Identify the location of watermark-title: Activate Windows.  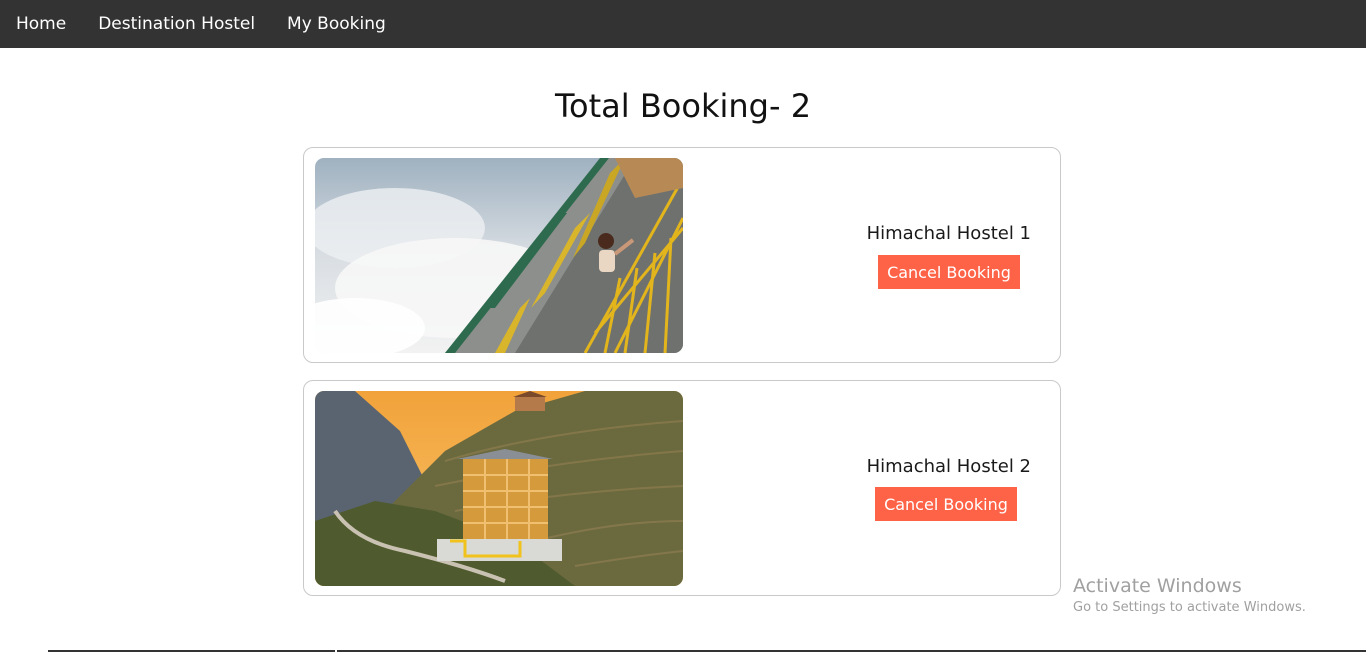
(1157, 586).